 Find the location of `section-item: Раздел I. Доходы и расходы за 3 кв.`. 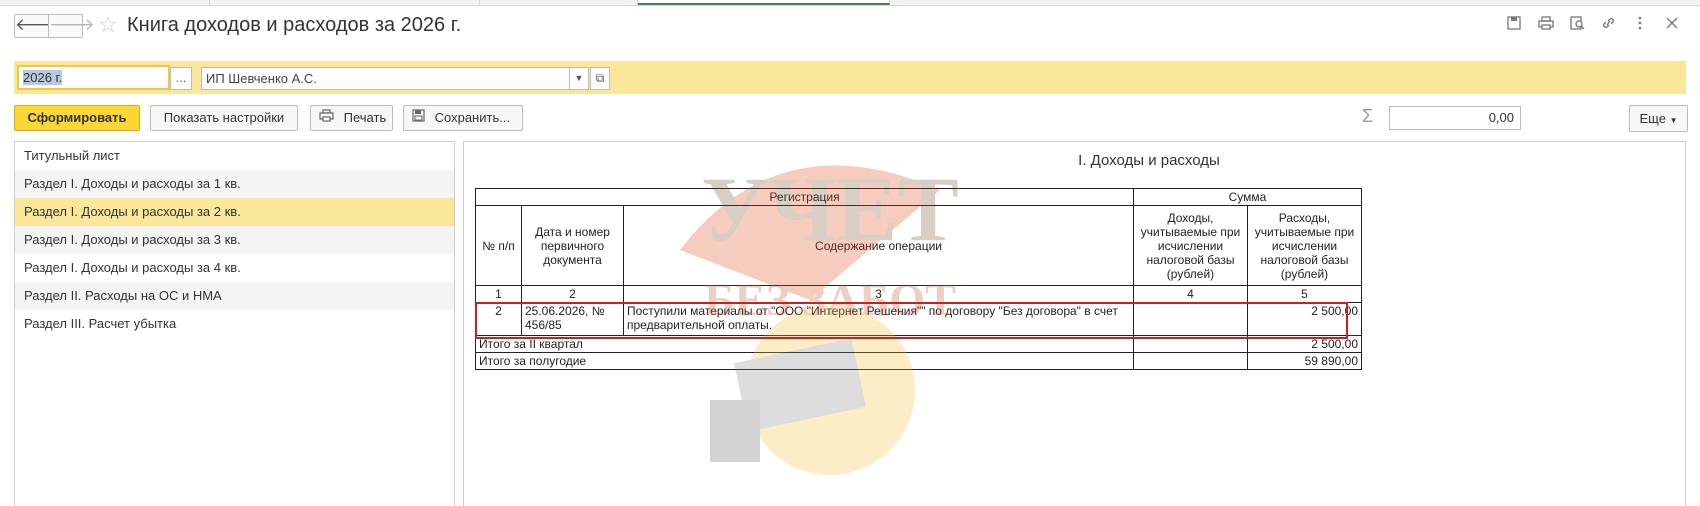

section-item: Раздел I. Доходы и расходы за 3 кв. is located at coordinates (234, 240).